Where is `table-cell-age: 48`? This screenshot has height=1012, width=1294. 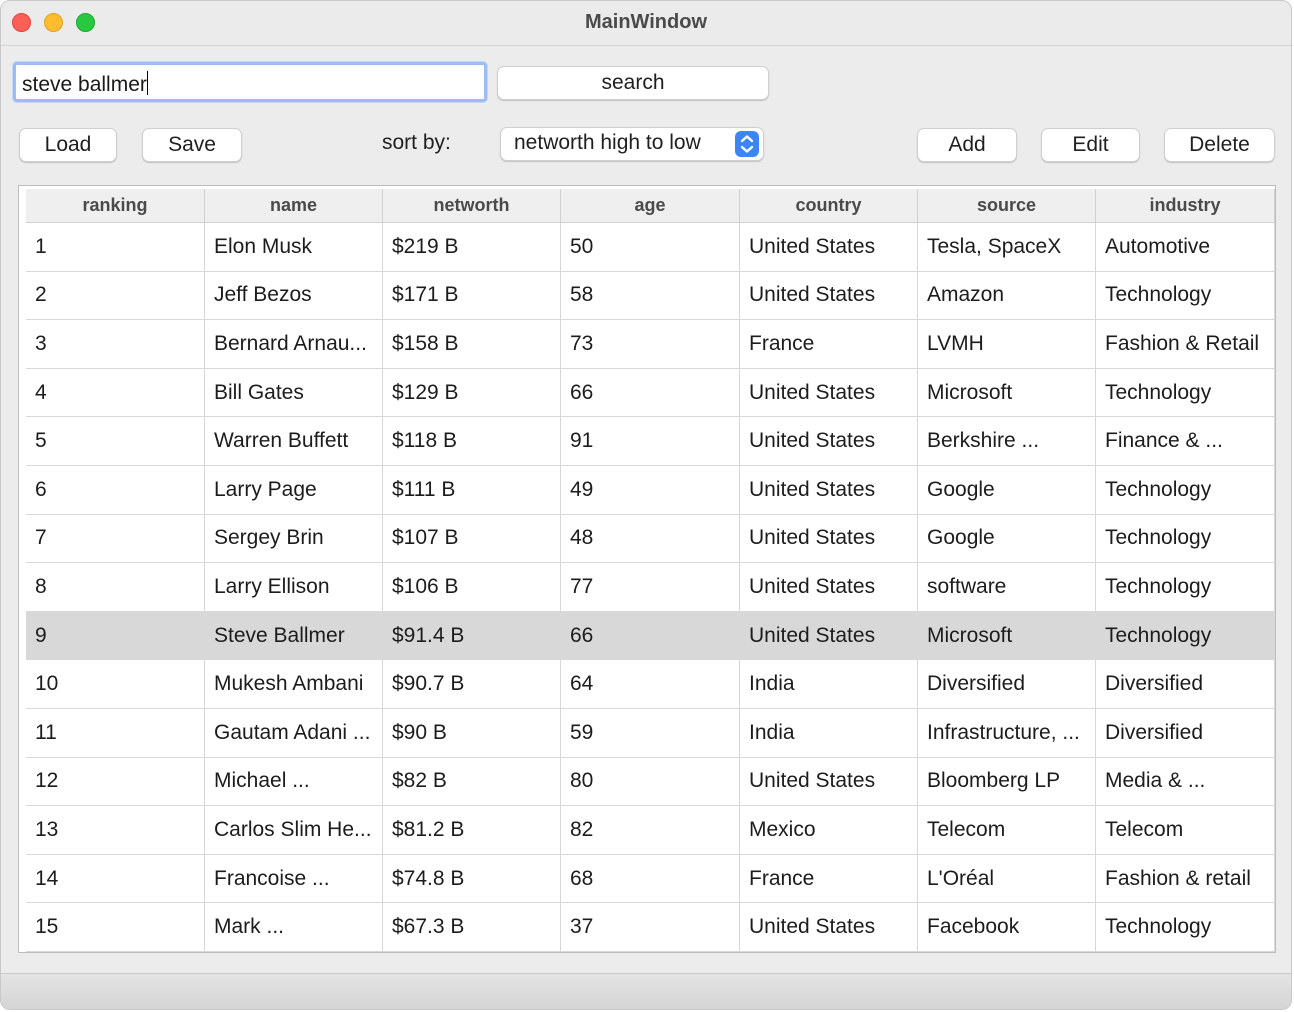
table-cell-age: 48 is located at coordinates (650, 539).